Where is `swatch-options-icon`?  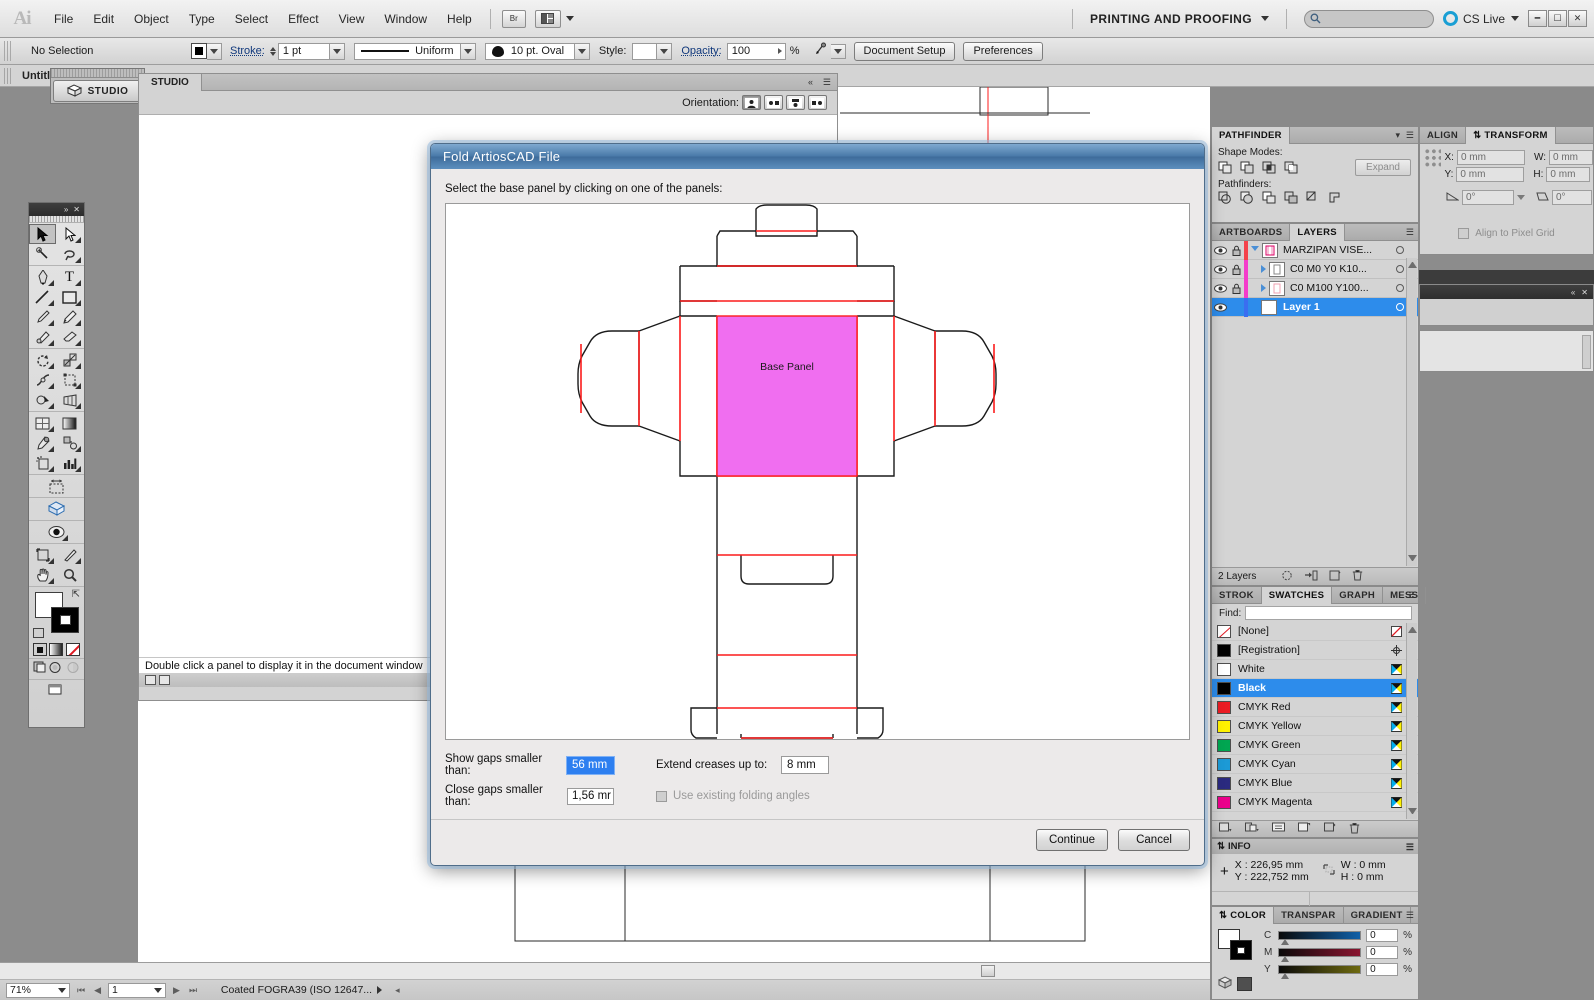
swatch-options-icon is located at coordinates (1278, 829).